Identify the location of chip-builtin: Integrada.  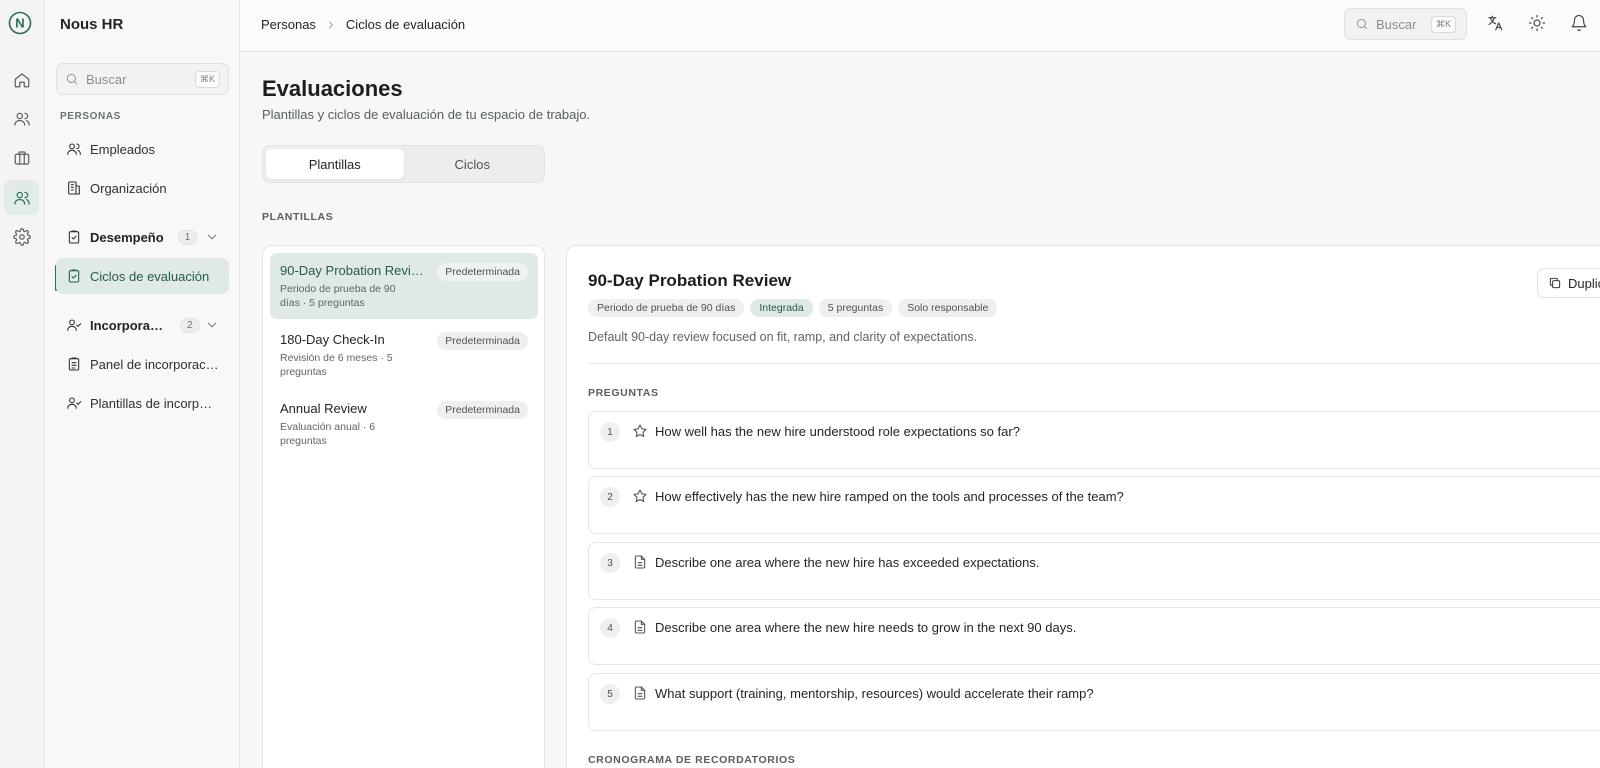
(781, 308).